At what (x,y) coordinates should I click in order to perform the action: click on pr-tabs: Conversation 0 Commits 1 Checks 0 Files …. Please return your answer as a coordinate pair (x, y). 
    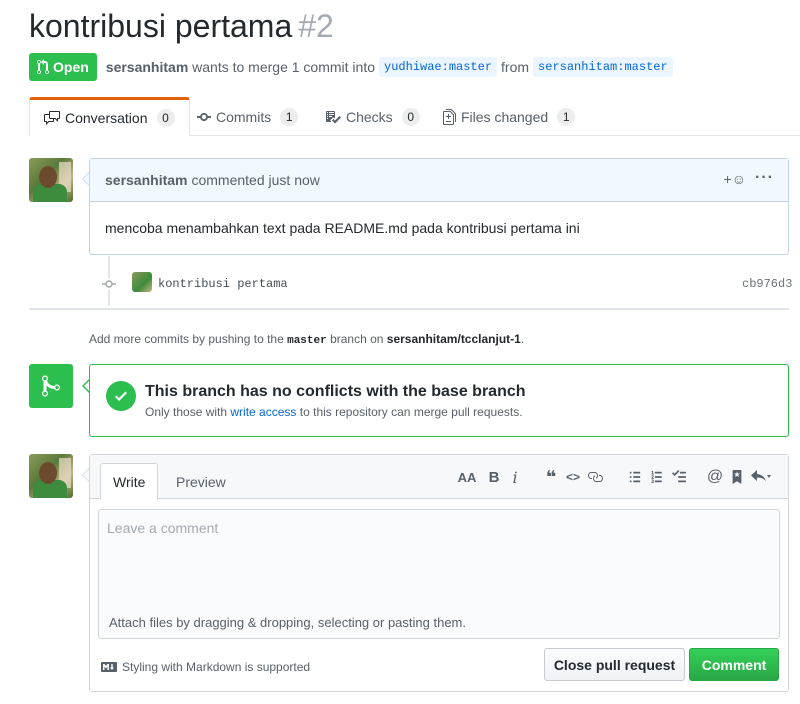
    Looking at the image, I should click on (414, 117).